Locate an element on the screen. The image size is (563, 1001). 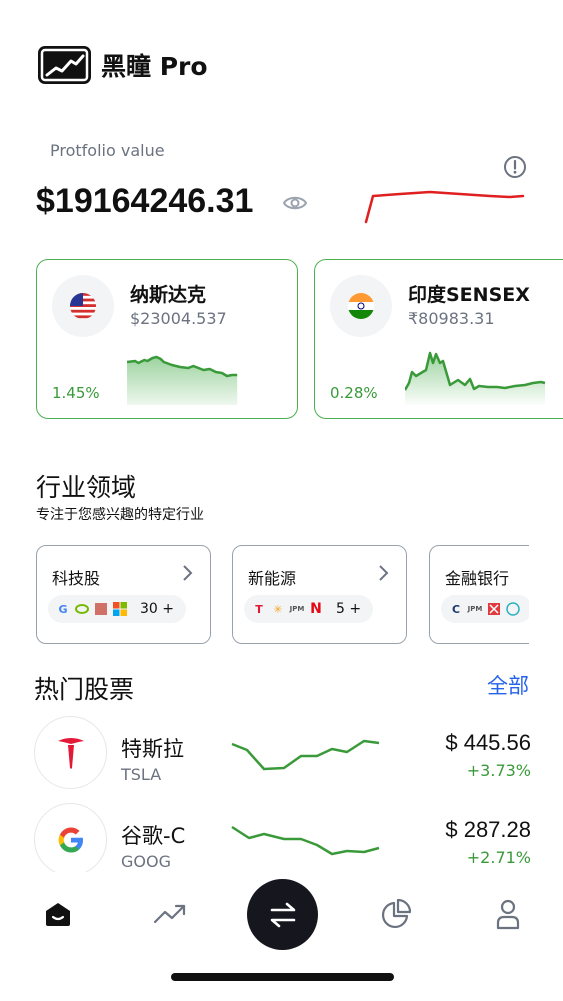
index-change: 1.45% is located at coordinates (76, 393).